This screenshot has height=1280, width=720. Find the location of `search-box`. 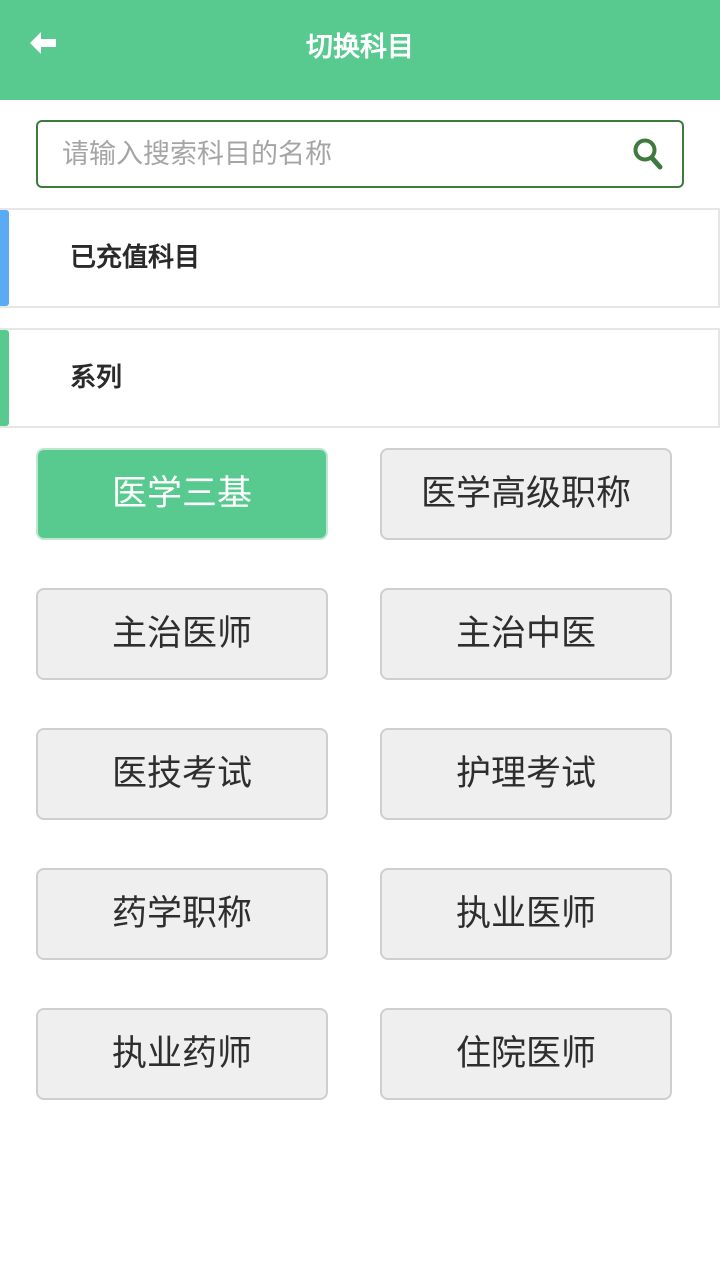

search-box is located at coordinates (360, 154).